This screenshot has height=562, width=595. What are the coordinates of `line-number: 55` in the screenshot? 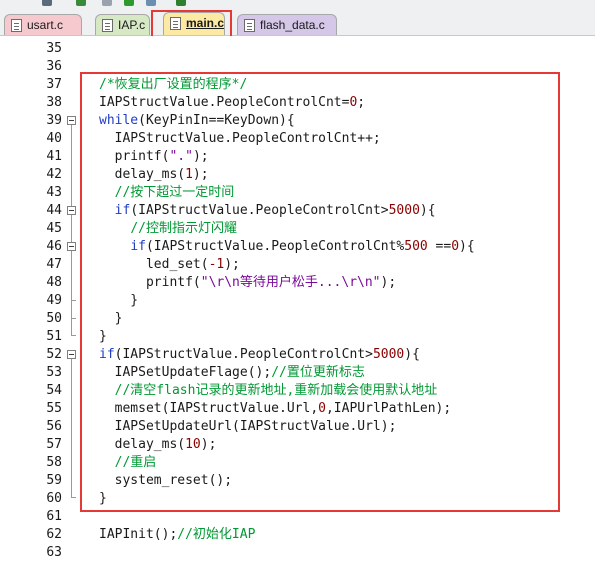 It's located at (54, 408).